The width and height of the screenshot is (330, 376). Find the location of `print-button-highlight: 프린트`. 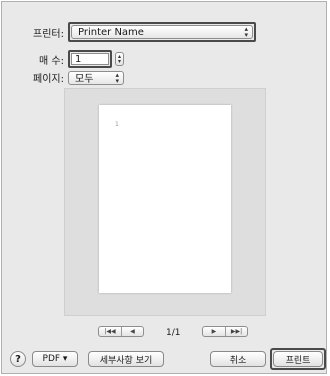

print-button-highlight: 프린트 is located at coordinates (298, 359).